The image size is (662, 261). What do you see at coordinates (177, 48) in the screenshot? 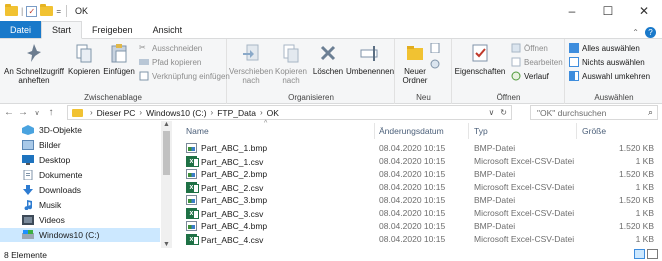
I see `cut-label: Ausschneiden` at bounding box center [177, 48].